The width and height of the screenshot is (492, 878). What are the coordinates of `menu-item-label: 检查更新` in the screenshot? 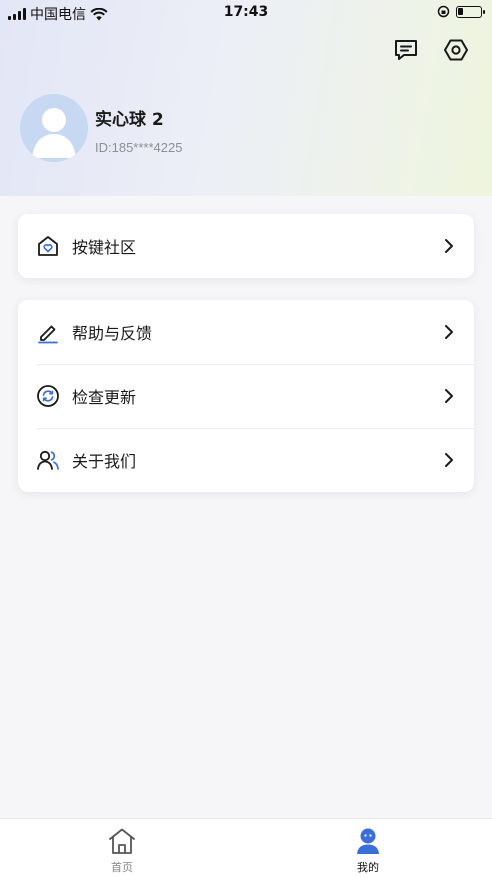 It's located at (104, 397).